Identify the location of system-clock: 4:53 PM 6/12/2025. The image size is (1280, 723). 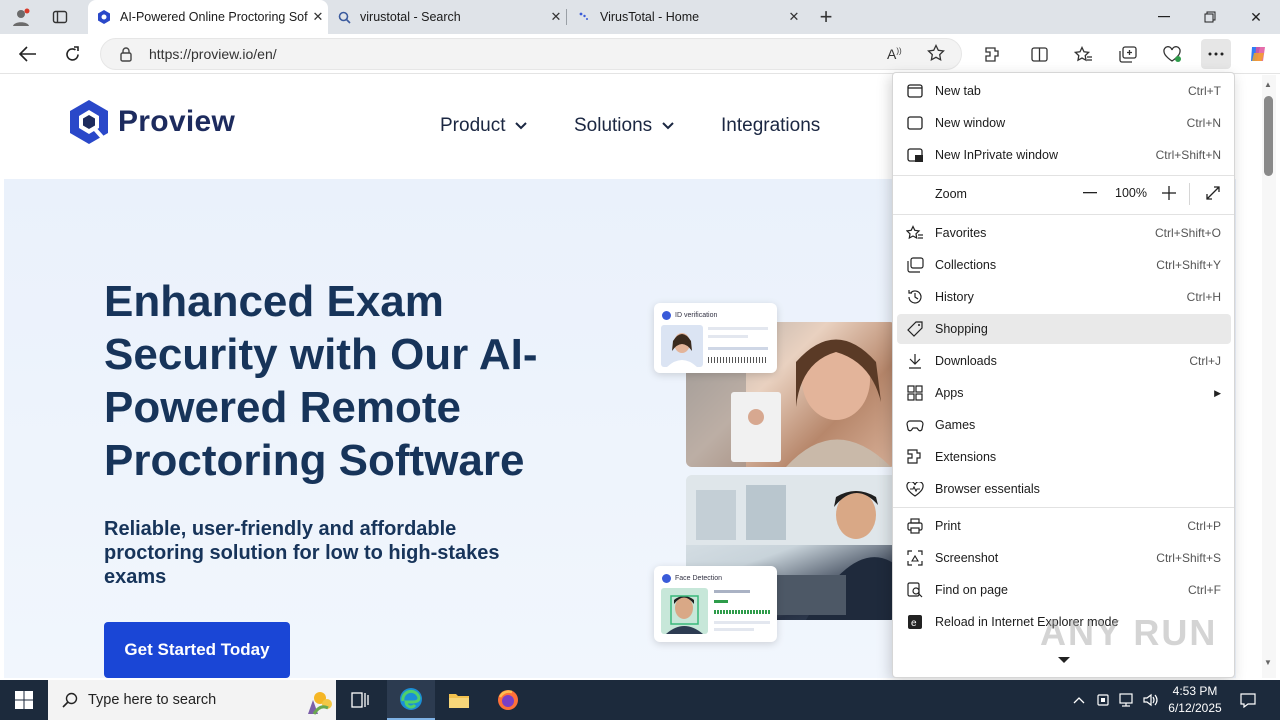
(1195, 700).